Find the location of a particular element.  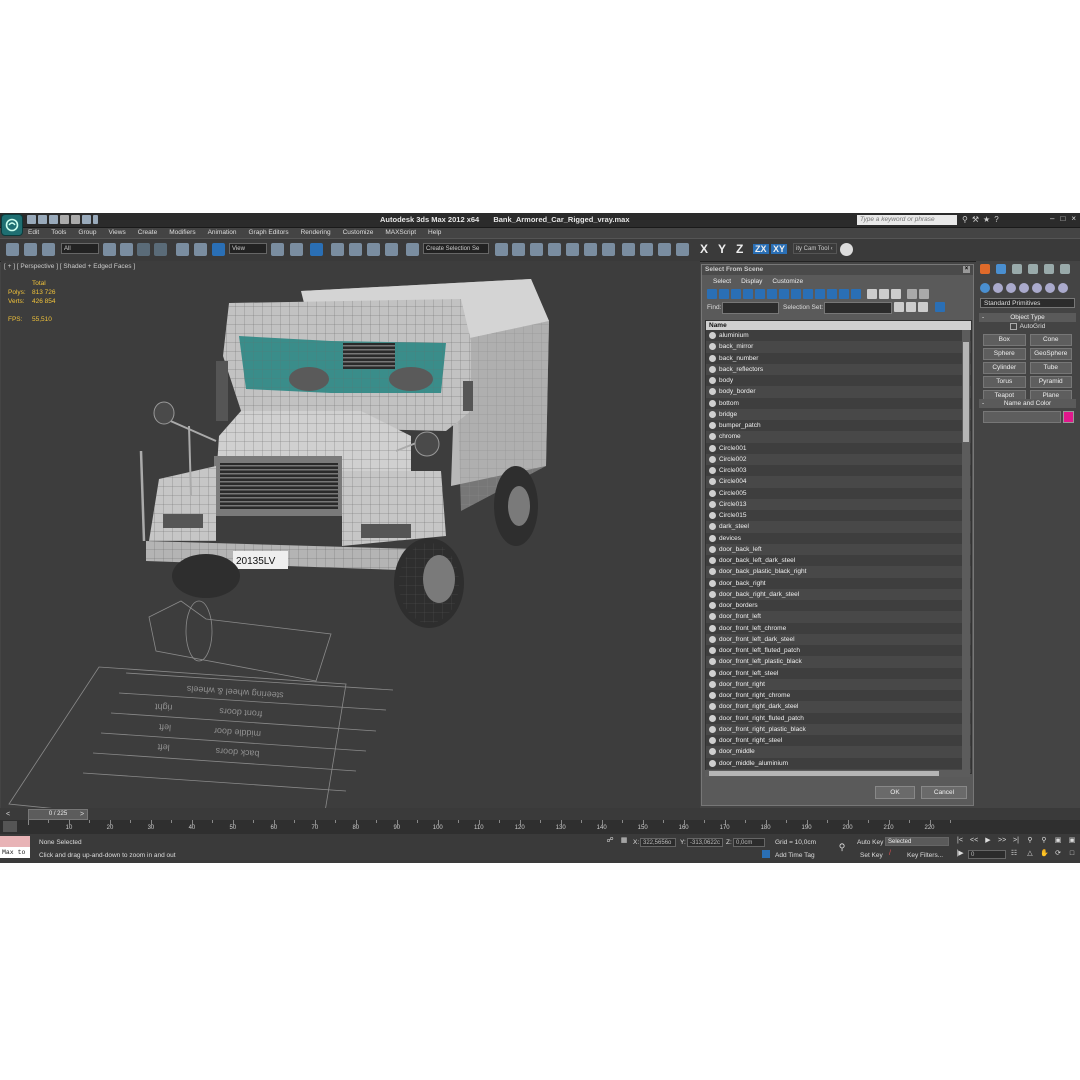

cancel-button: Cancel is located at coordinates (944, 792).